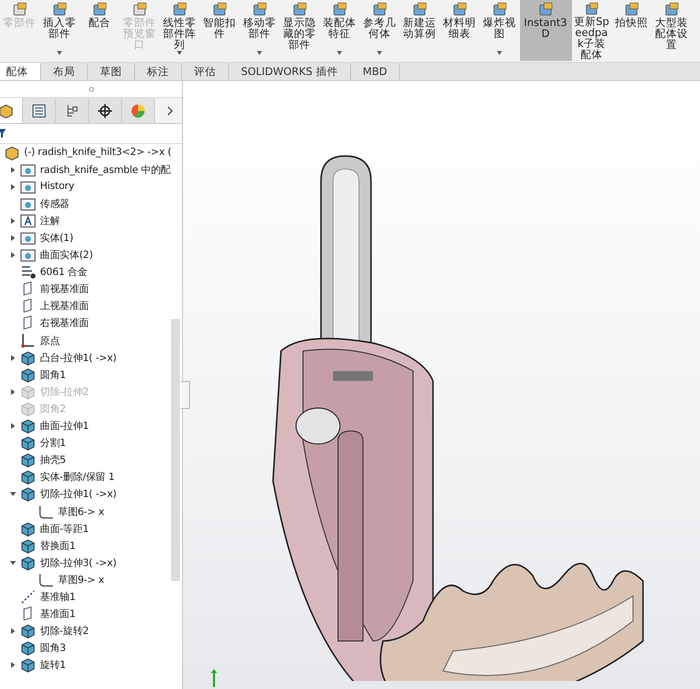 The width and height of the screenshot is (700, 689). I want to click on origin-icon, so click(28, 340).